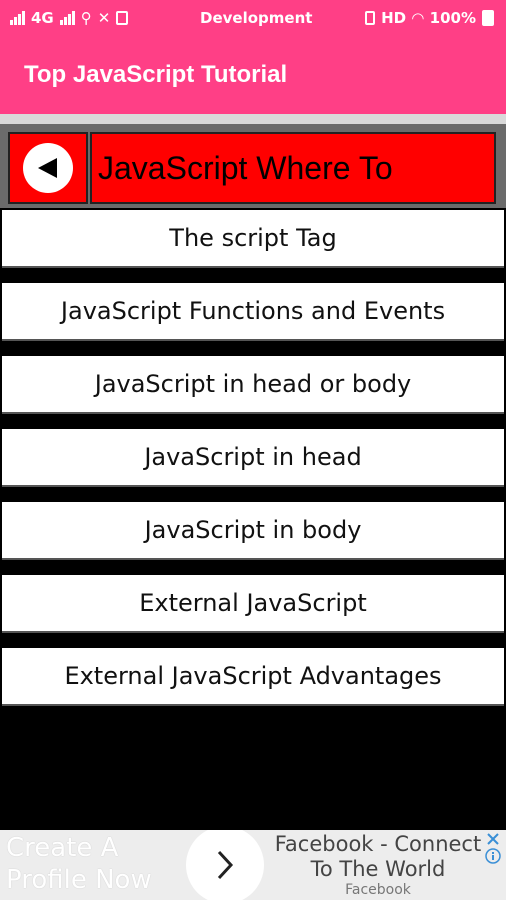  What do you see at coordinates (245, 167) in the screenshot?
I see `section-title-text: JavaScript Where To` at bounding box center [245, 167].